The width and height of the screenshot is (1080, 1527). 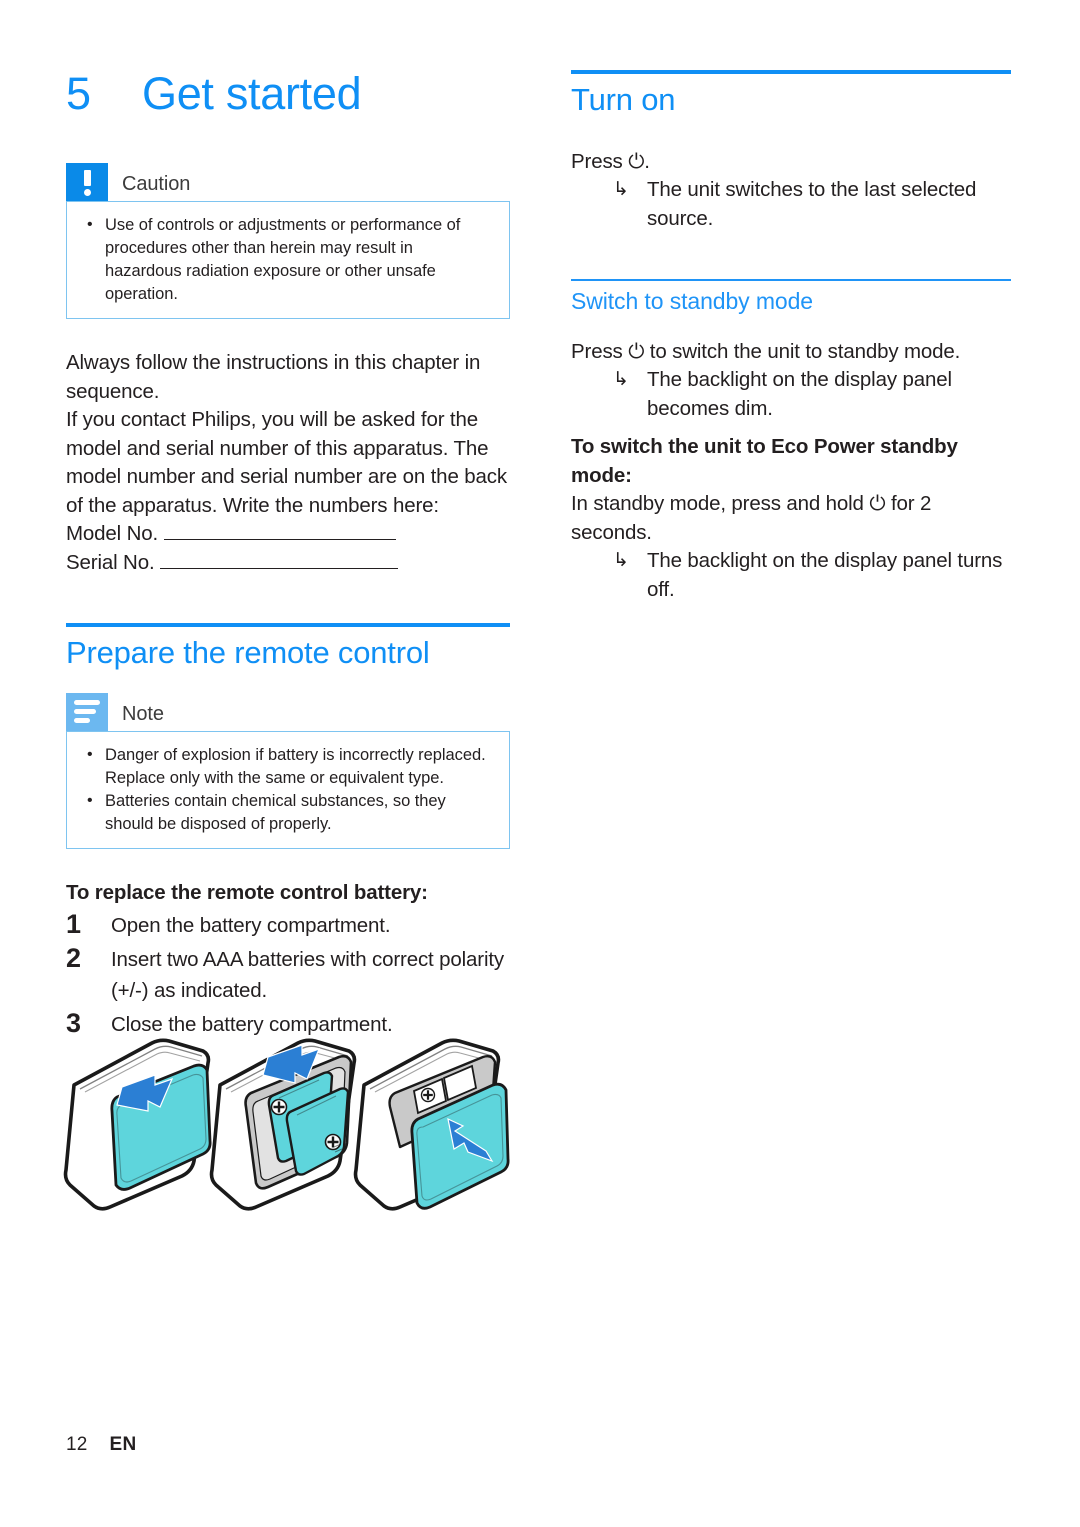 I want to click on page-footer: 12 EN, so click(x=101, y=1445).